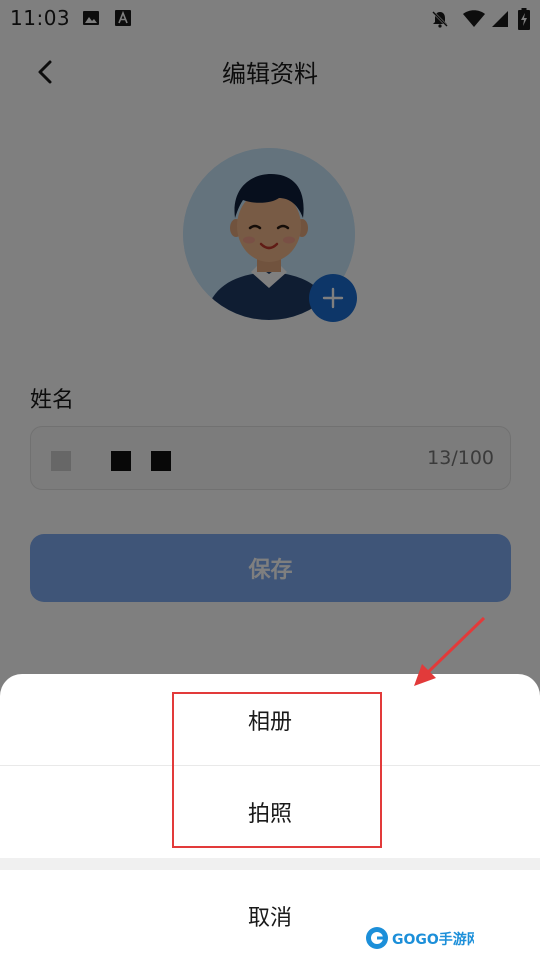  What do you see at coordinates (277, 770) in the screenshot?
I see `annotation-highlight-box` at bounding box center [277, 770].